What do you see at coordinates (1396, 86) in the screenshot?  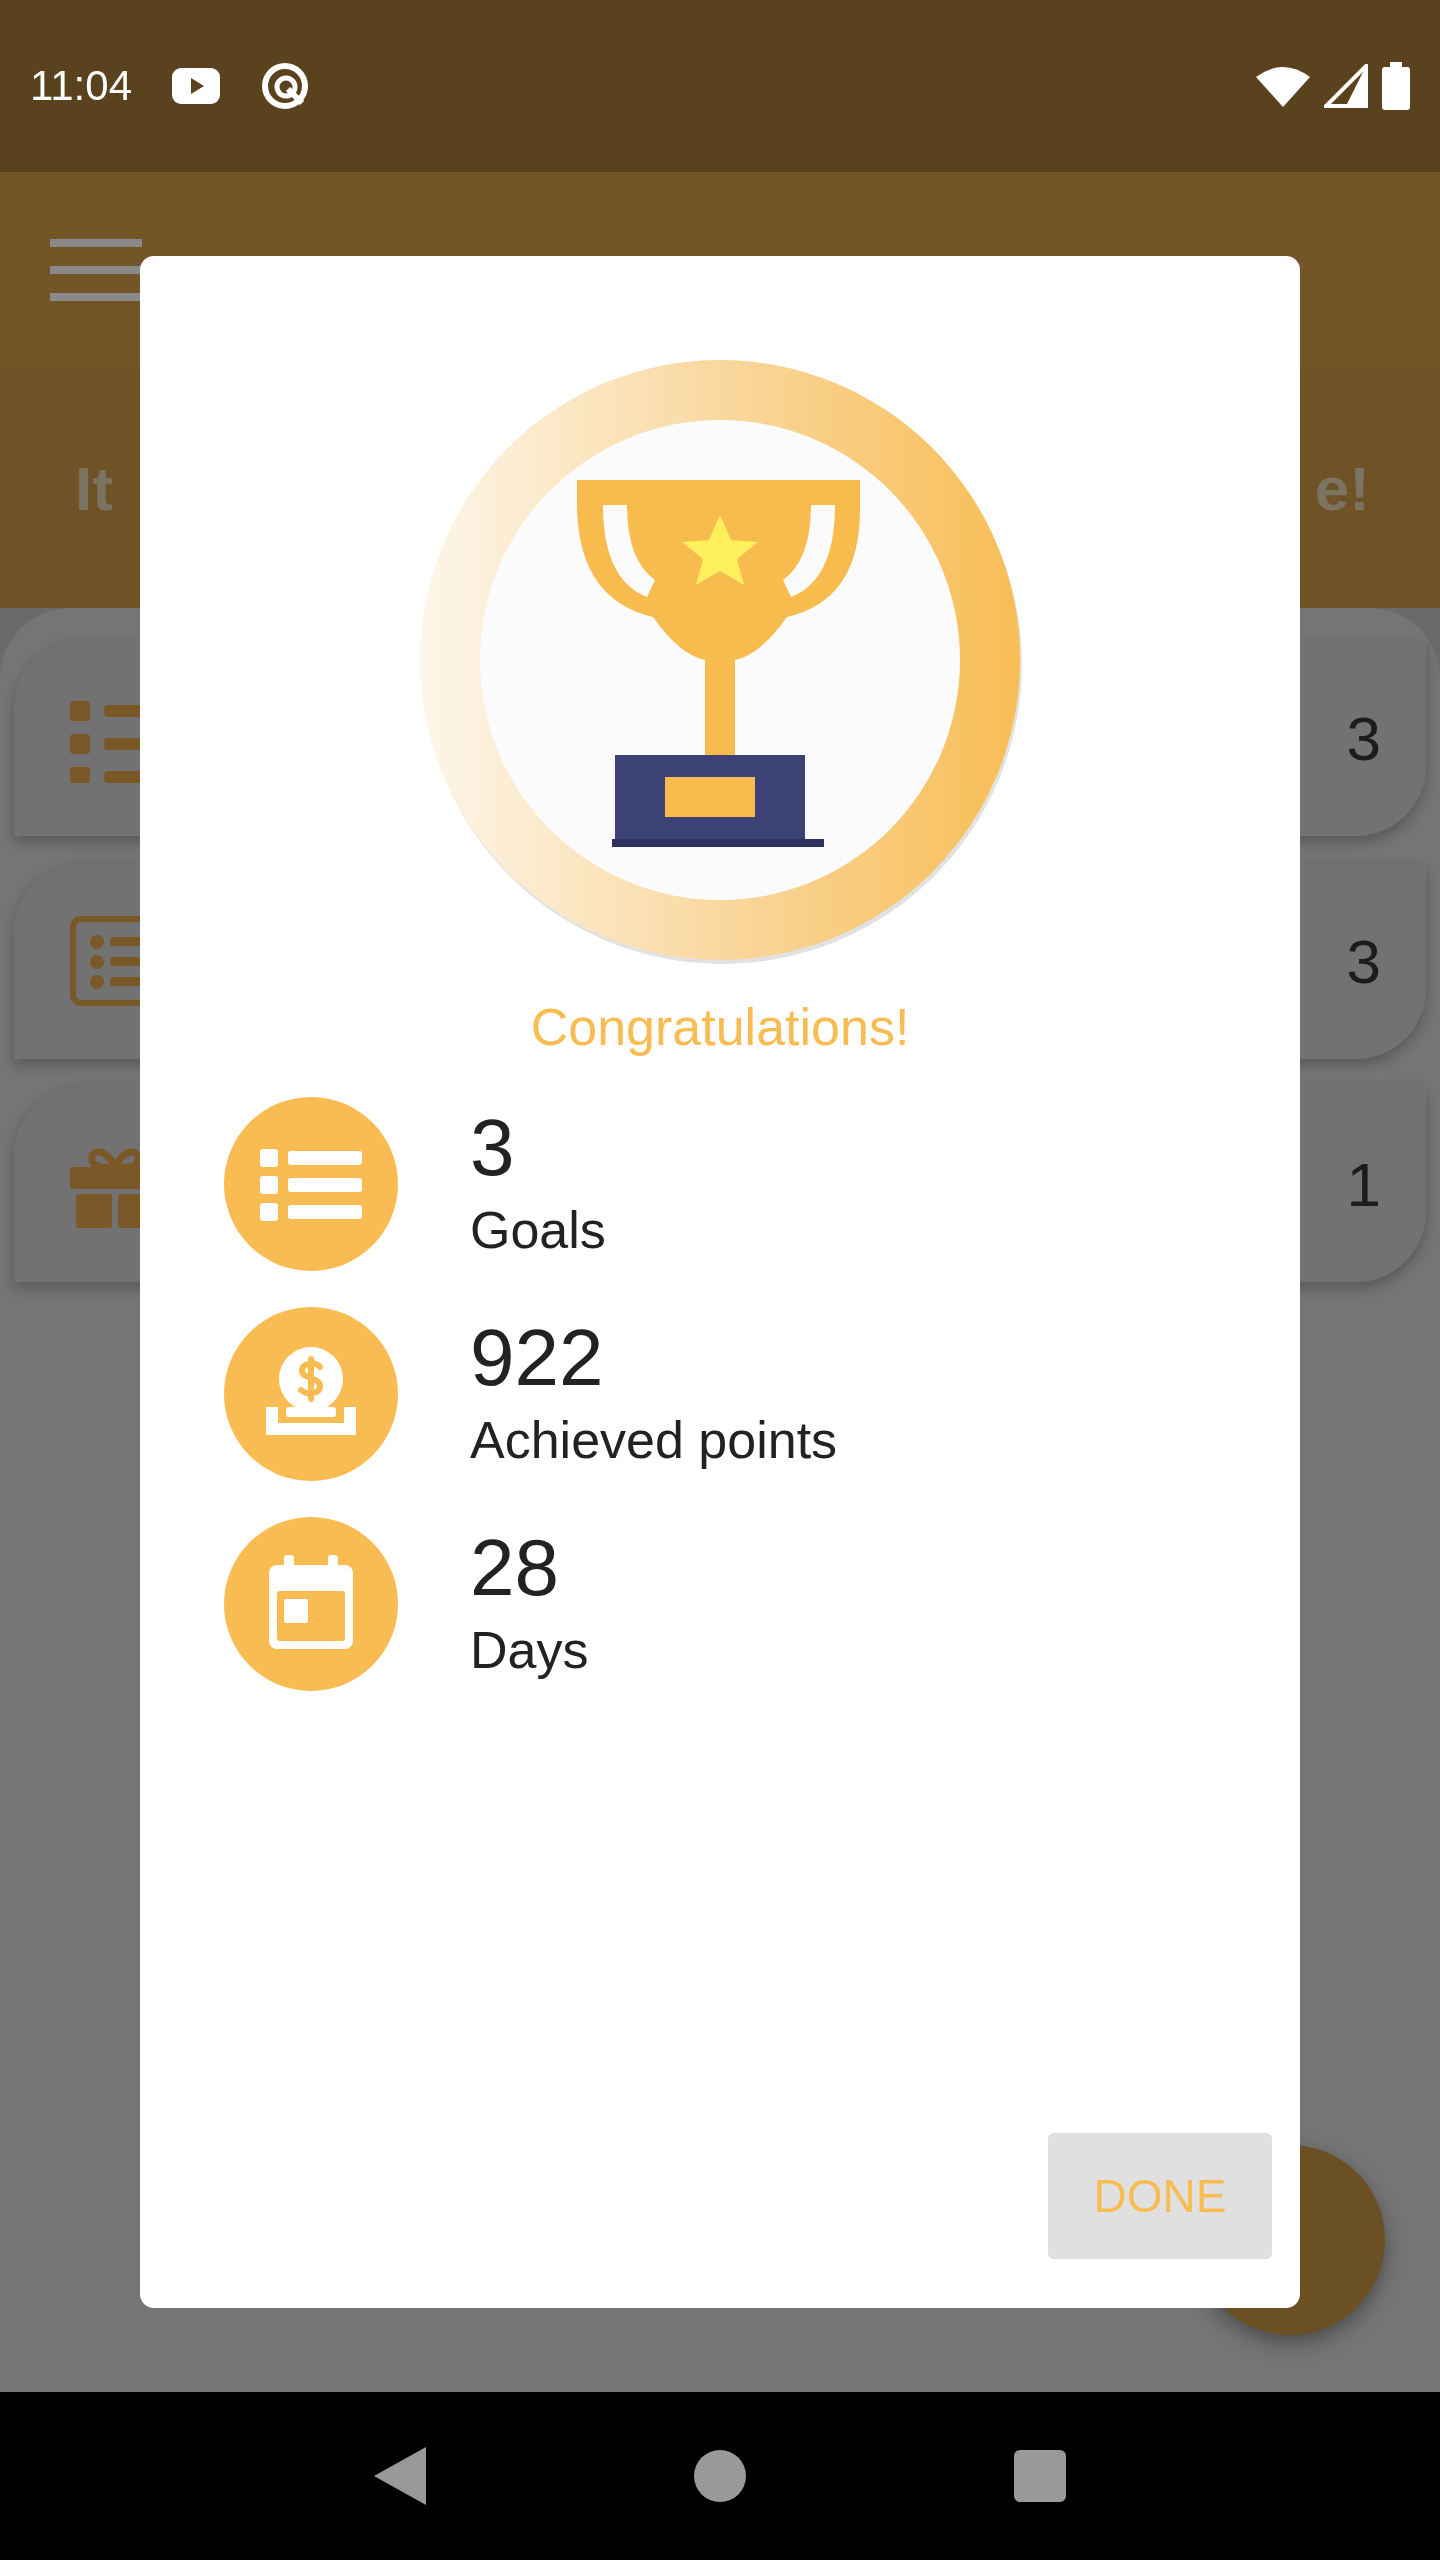 I see `battery-icon` at bounding box center [1396, 86].